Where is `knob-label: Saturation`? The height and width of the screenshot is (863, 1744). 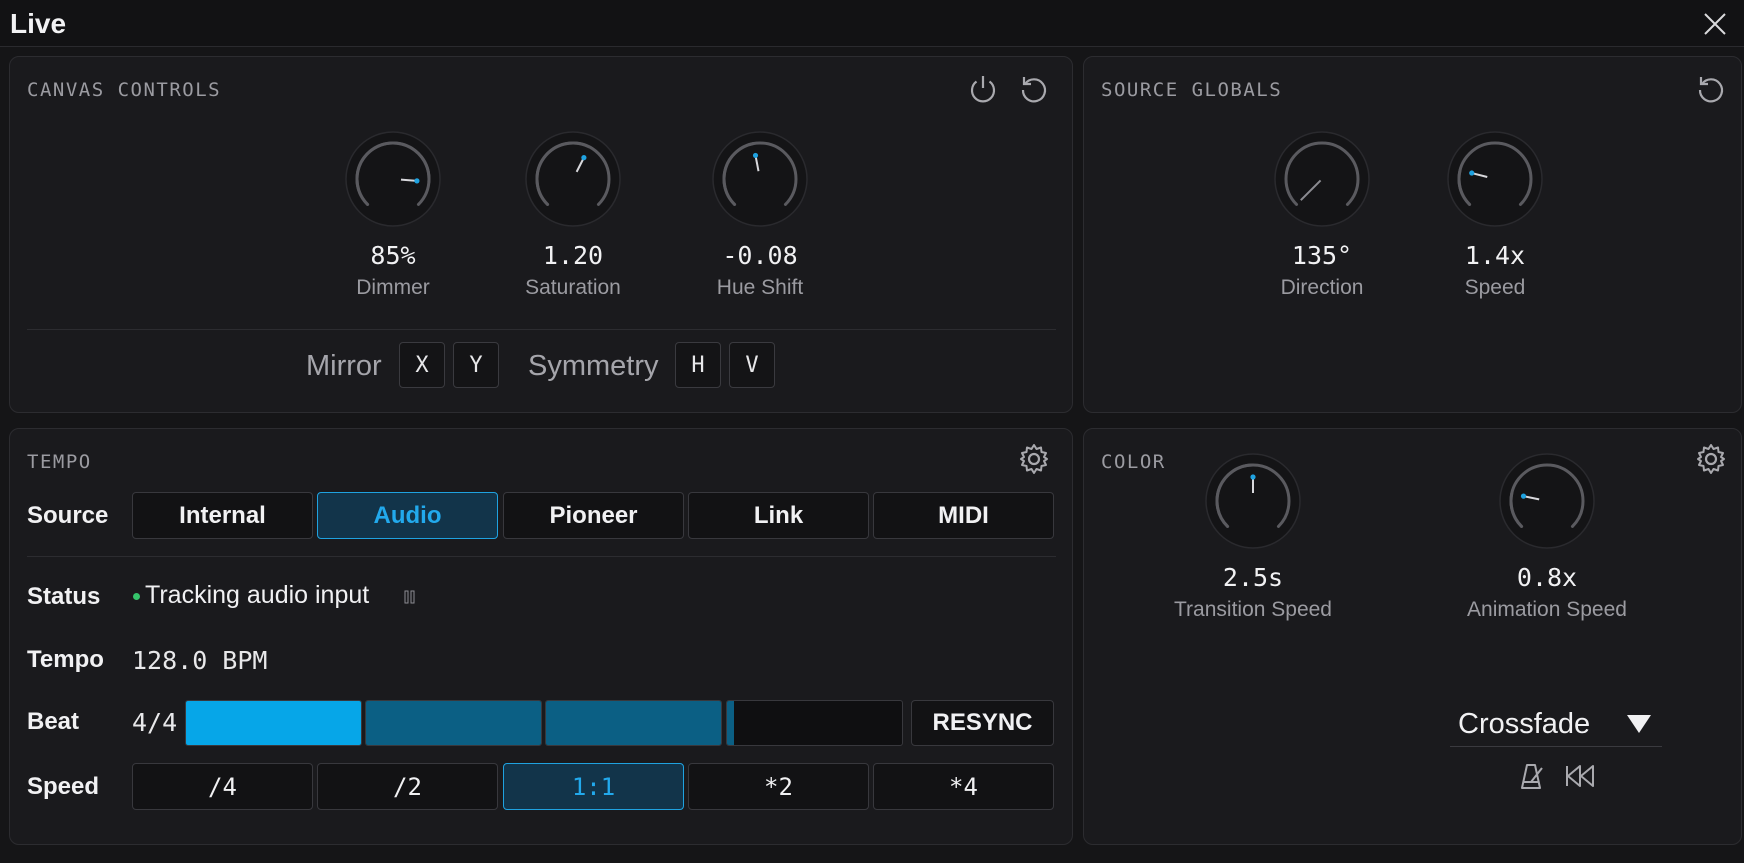
knob-label: Saturation is located at coordinates (573, 287).